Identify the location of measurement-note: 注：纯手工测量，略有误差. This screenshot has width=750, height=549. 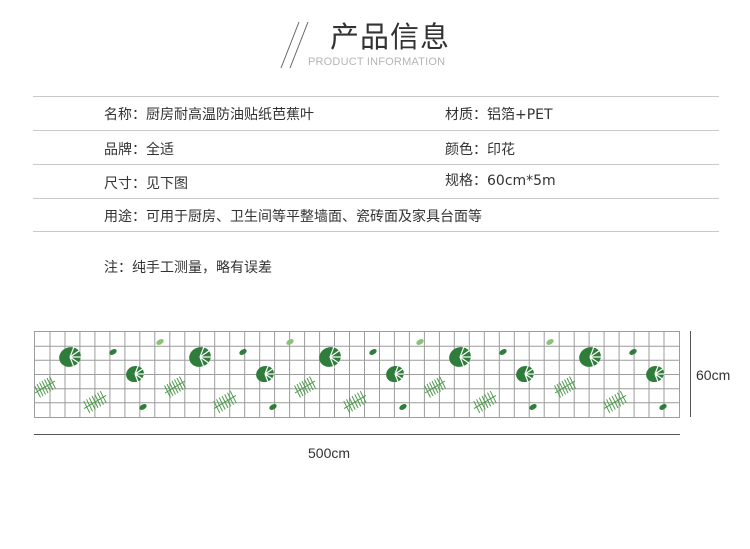
(188, 268).